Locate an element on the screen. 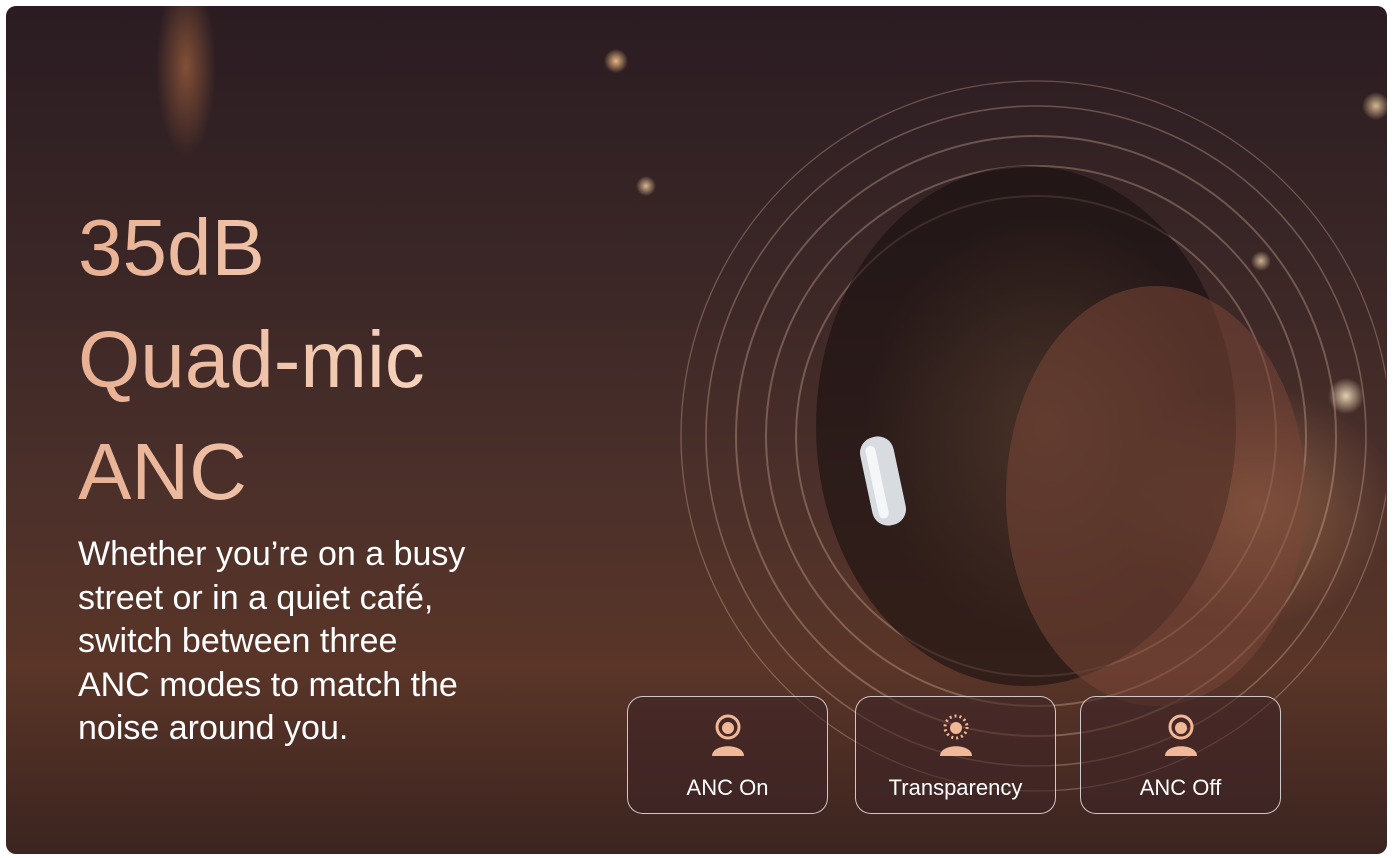  transparency-mode-button: Transparency is located at coordinates (955, 755).